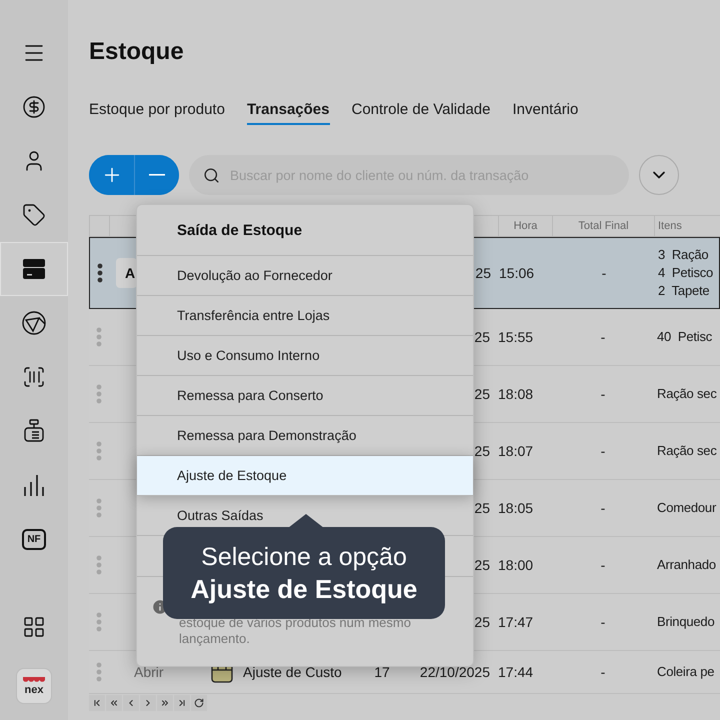 The width and height of the screenshot is (720, 720). What do you see at coordinates (516, 337) in the screenshot?
I see `table-cell: 15:55` at bounding box center [516, 337].